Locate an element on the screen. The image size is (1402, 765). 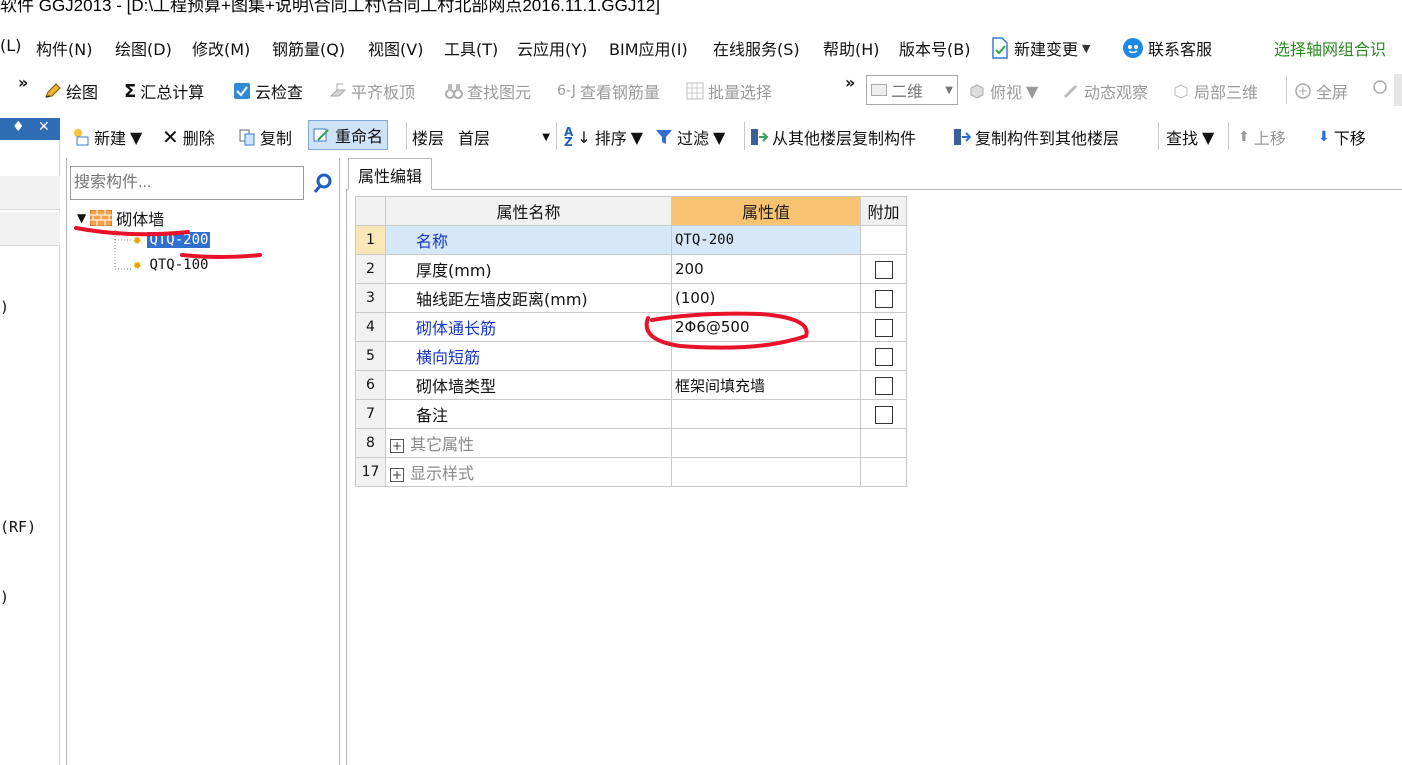
find-element-button: 查找图元 is located at coordinates (488, 91).